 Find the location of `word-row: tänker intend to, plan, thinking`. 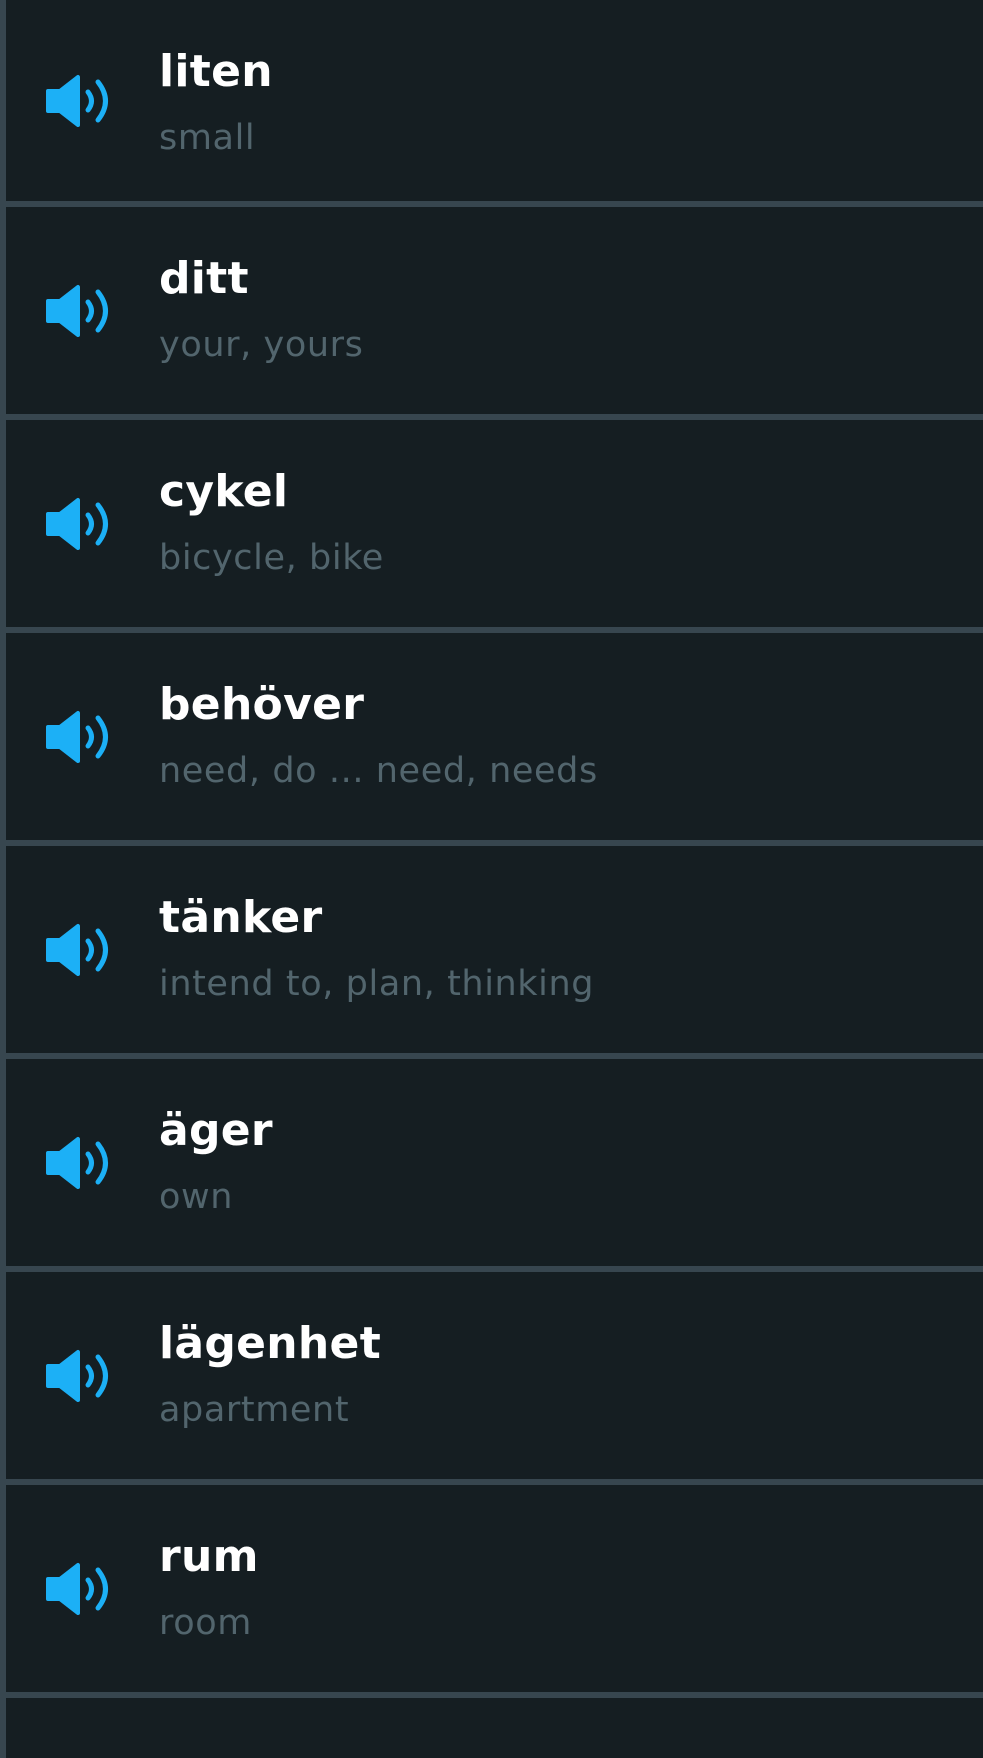

word-row: tänker intend to, plan, thinking is located at coordinates (494, 952).